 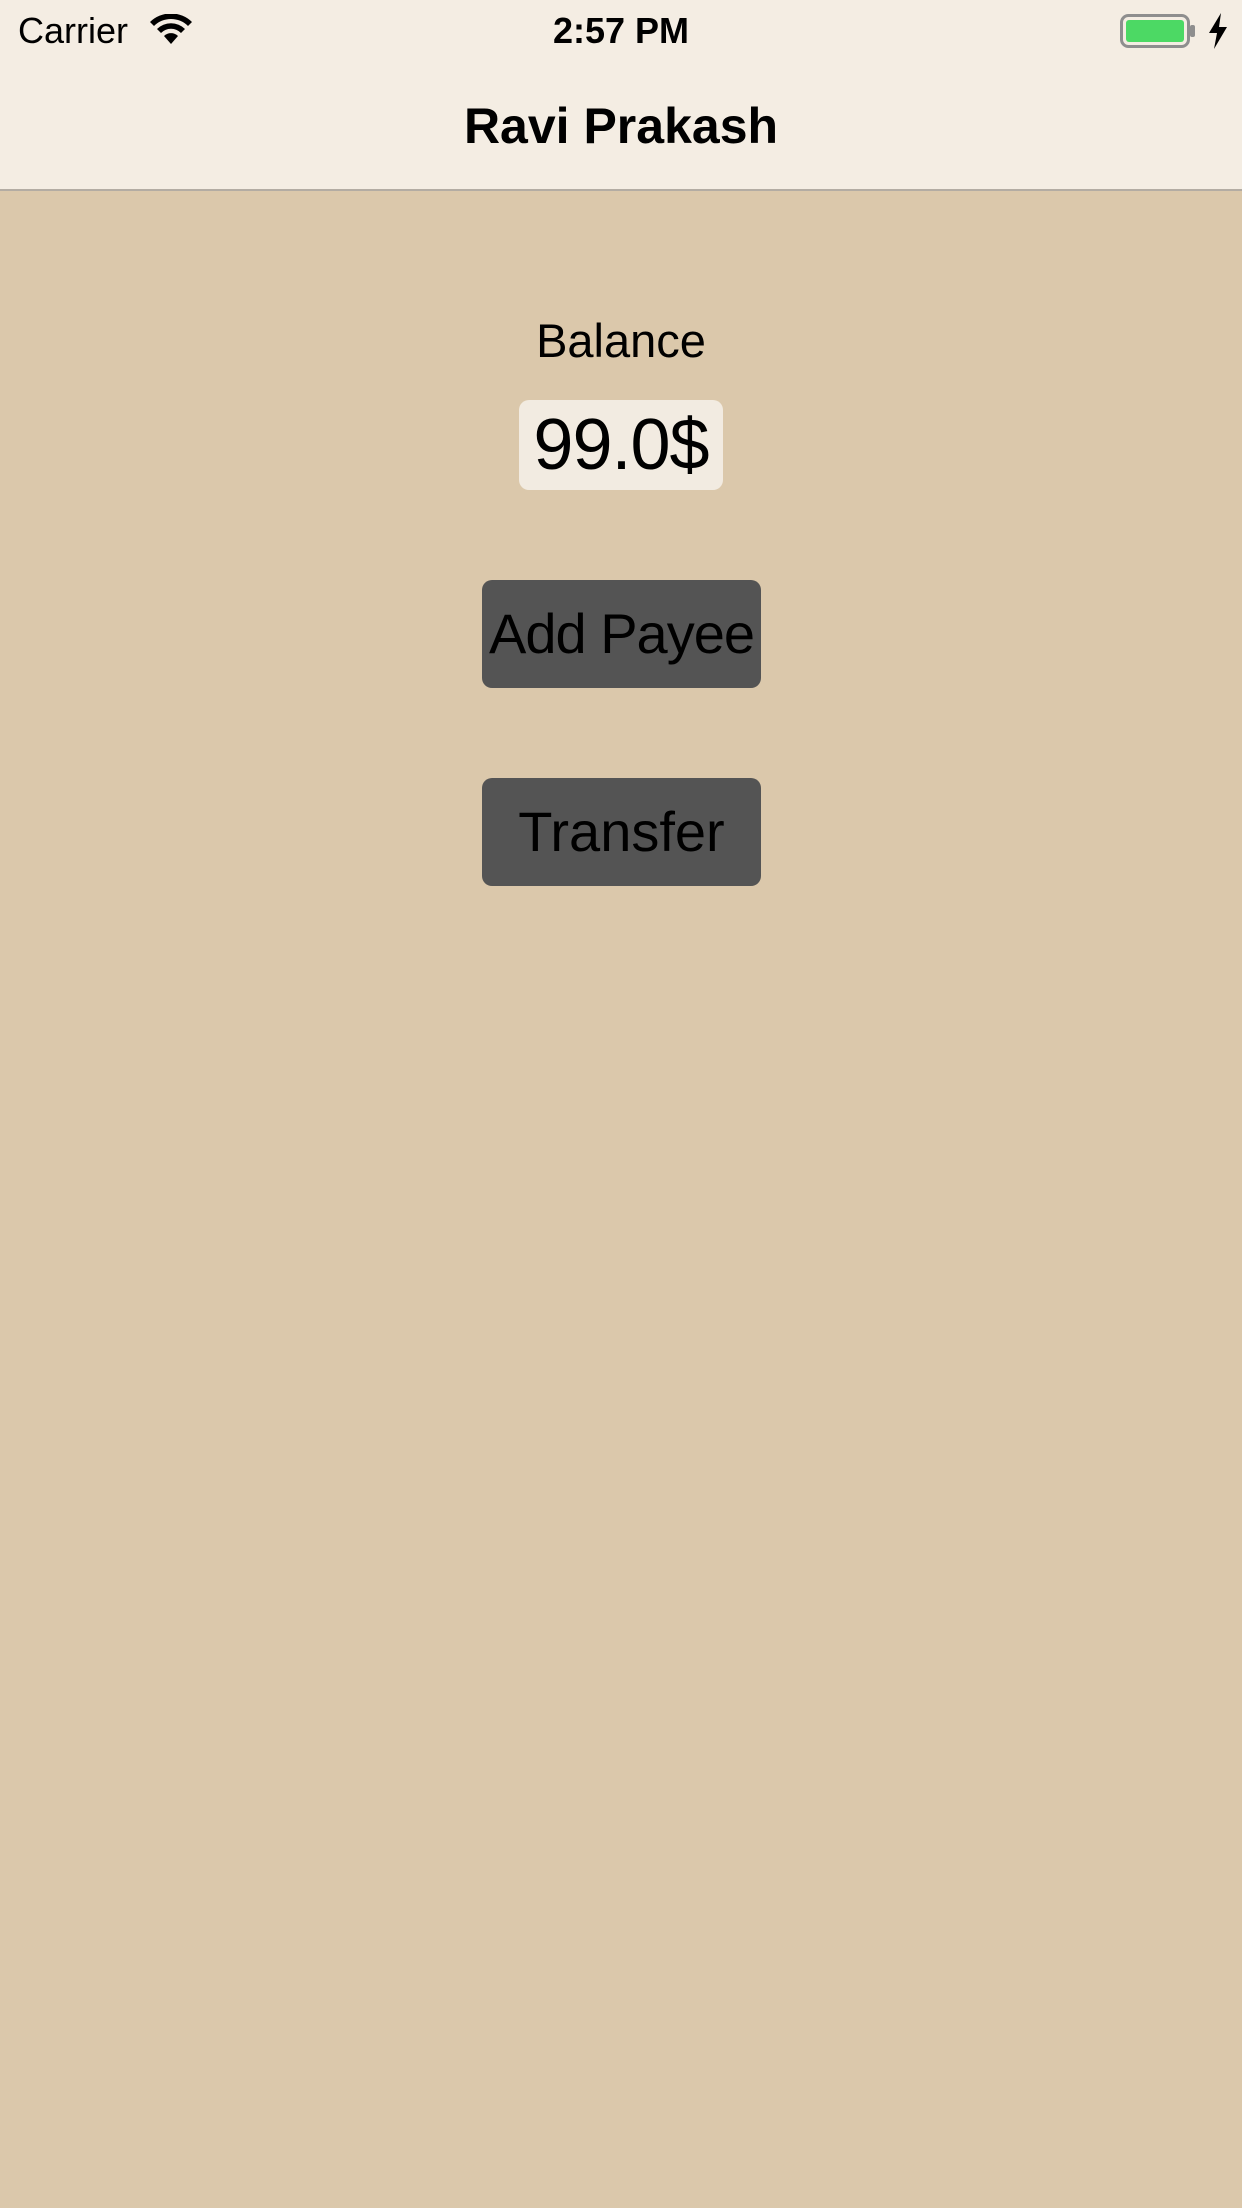 What do you see at coordinates (1218, 31) in the screenshot?
I see `charging-bolt-icon` at bounding box center [1218, 31].